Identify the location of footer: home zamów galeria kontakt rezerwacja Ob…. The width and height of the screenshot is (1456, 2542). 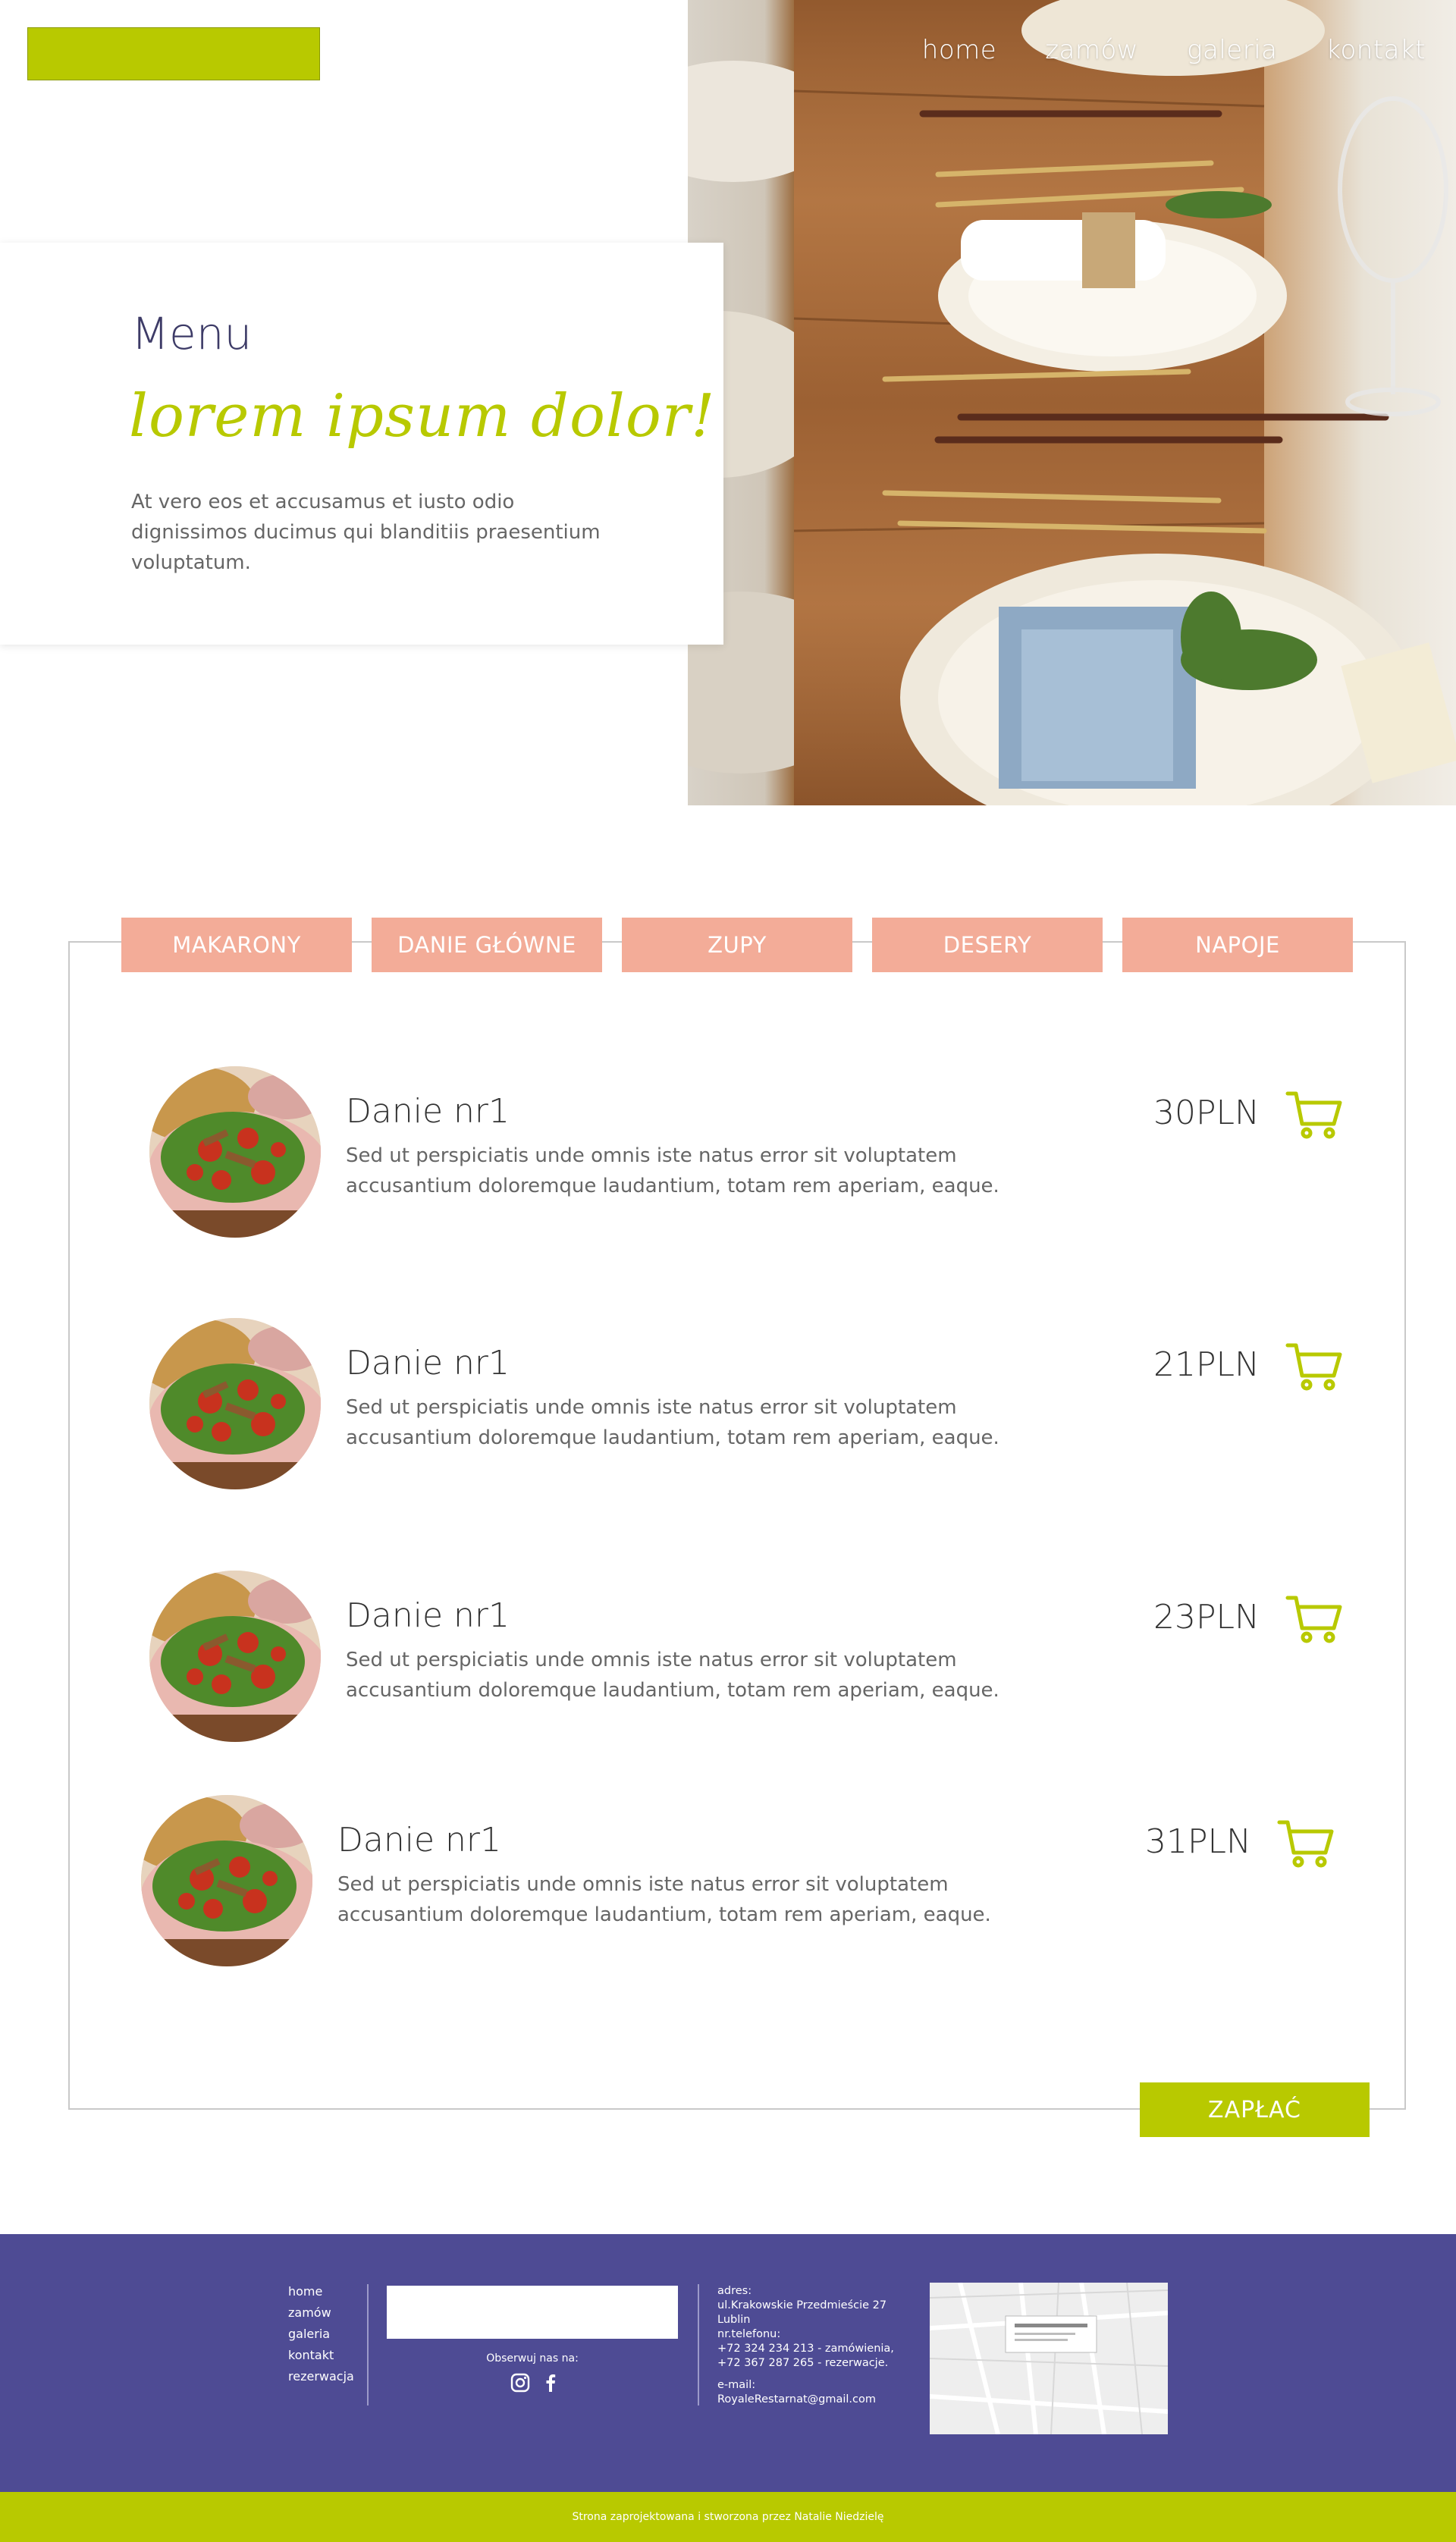
(728, 2363).